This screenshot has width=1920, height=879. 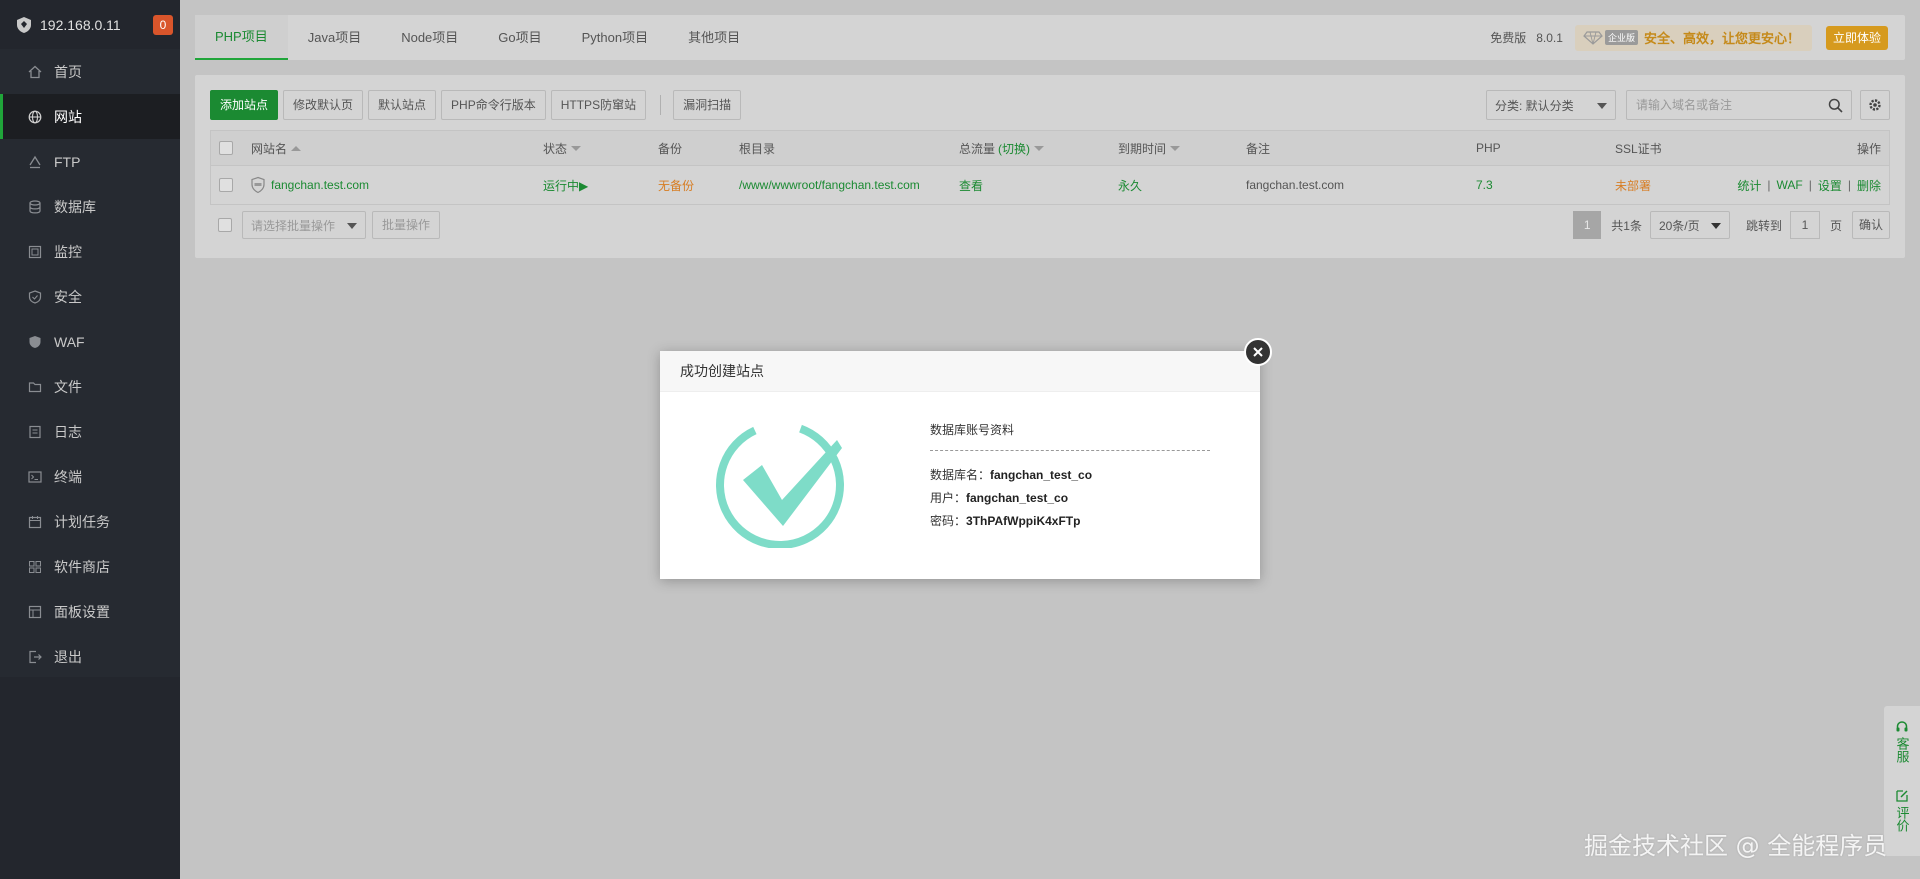 What do you see at coordinates (1902, 803) in the screenshot?
I see `review-button: 评价` at bounding box center [1902, 803].